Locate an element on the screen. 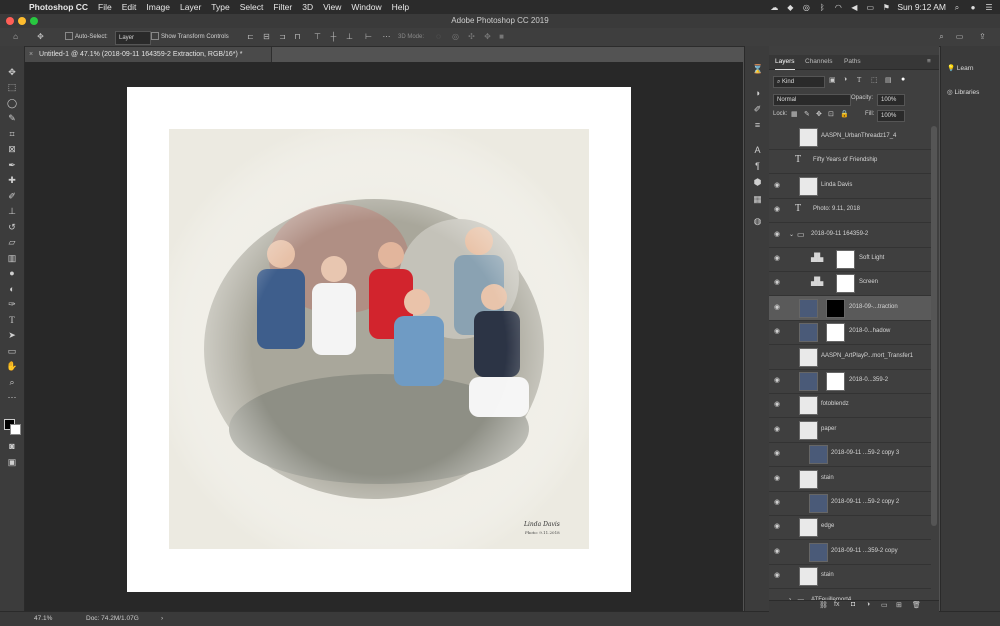  layer-name: Linda Davis is located at coordinates (836, 185).